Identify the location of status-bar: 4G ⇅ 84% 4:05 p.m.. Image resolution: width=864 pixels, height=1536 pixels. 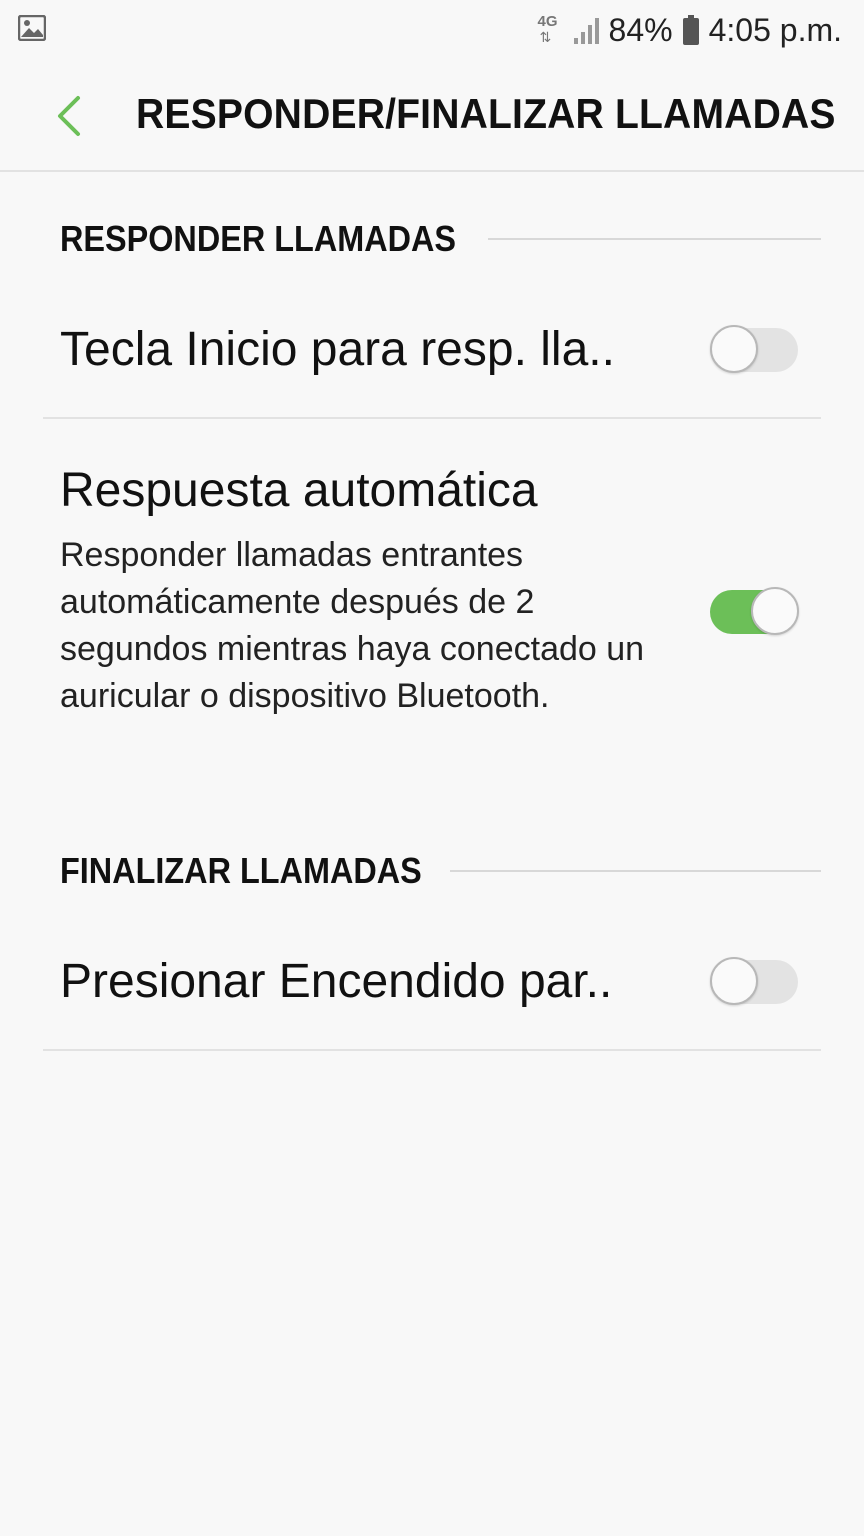
(432, 30).